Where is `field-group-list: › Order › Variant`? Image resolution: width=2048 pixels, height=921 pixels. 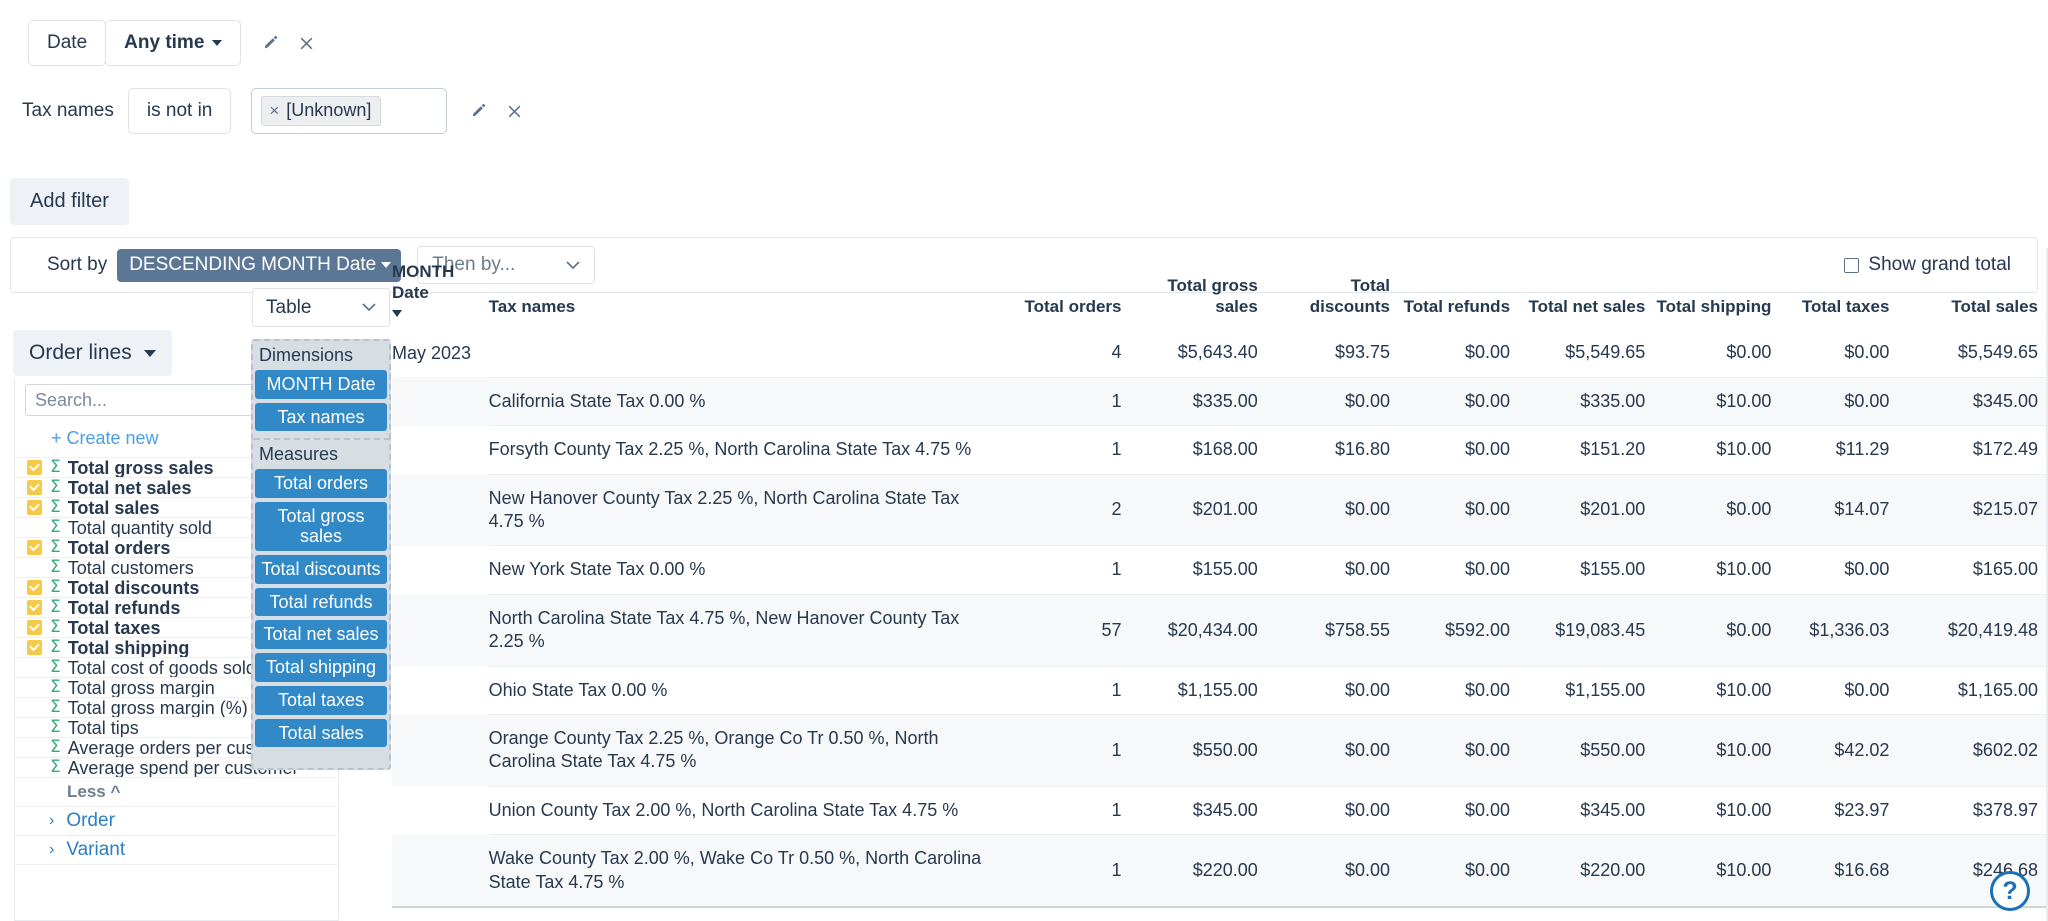
field-group-list: › Order › Variant is located at coordinates (176, 836).